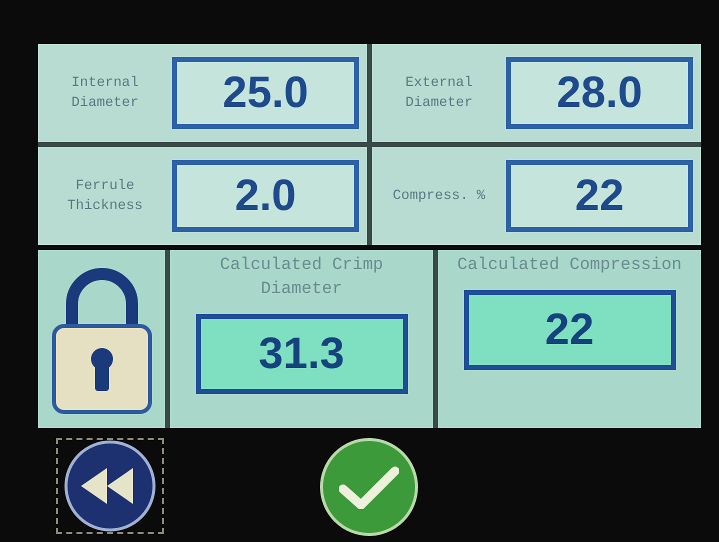 This screenshot has height=542, width=719. I want to click on value-field: 22, so click(599, 196).